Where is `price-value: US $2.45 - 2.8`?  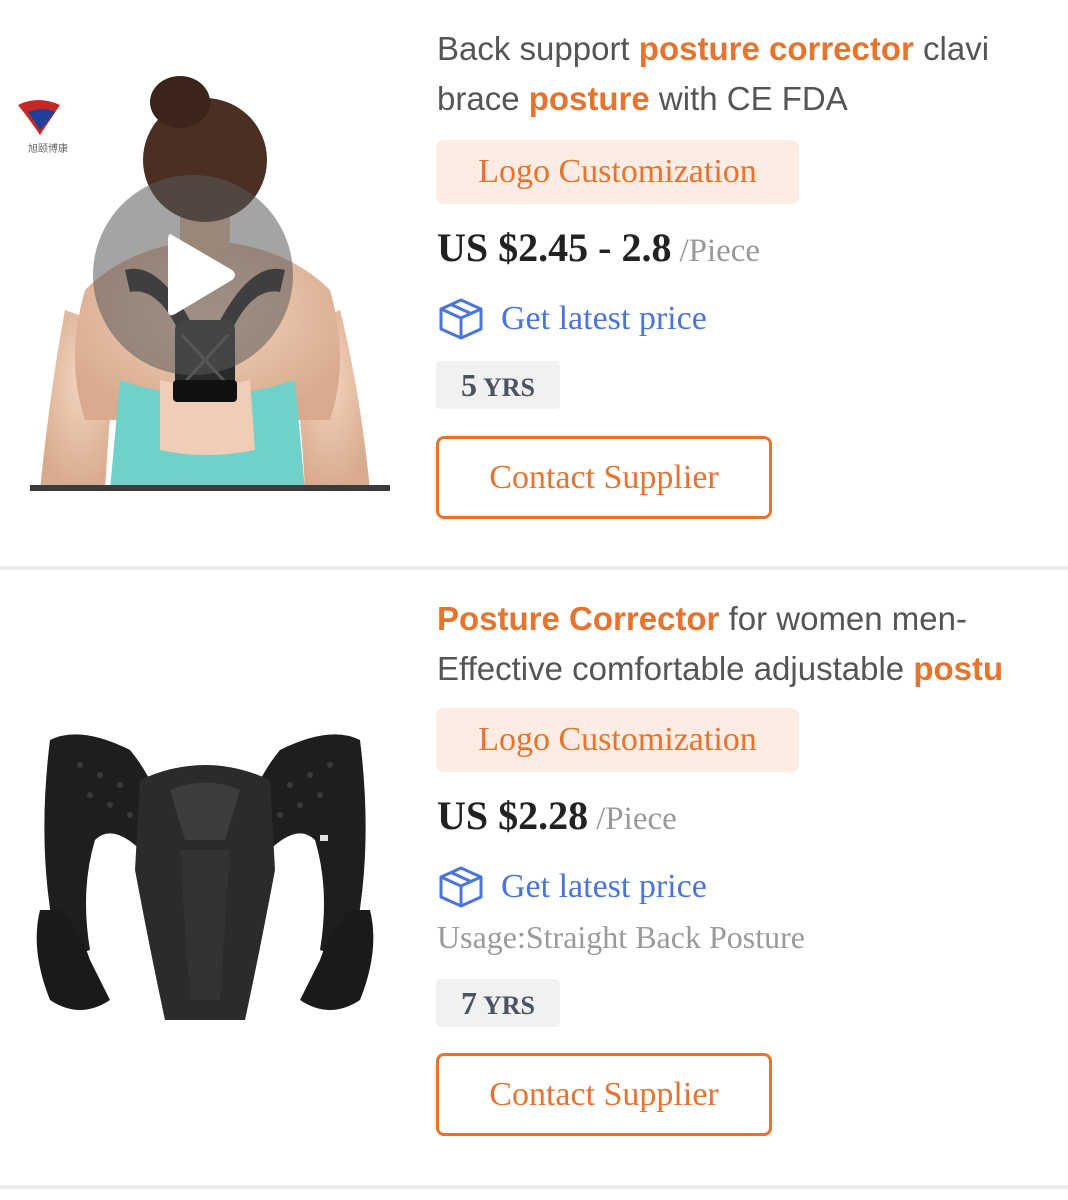
price-value: US $2.45 - 2.8 is located at coordinates (554, 247).